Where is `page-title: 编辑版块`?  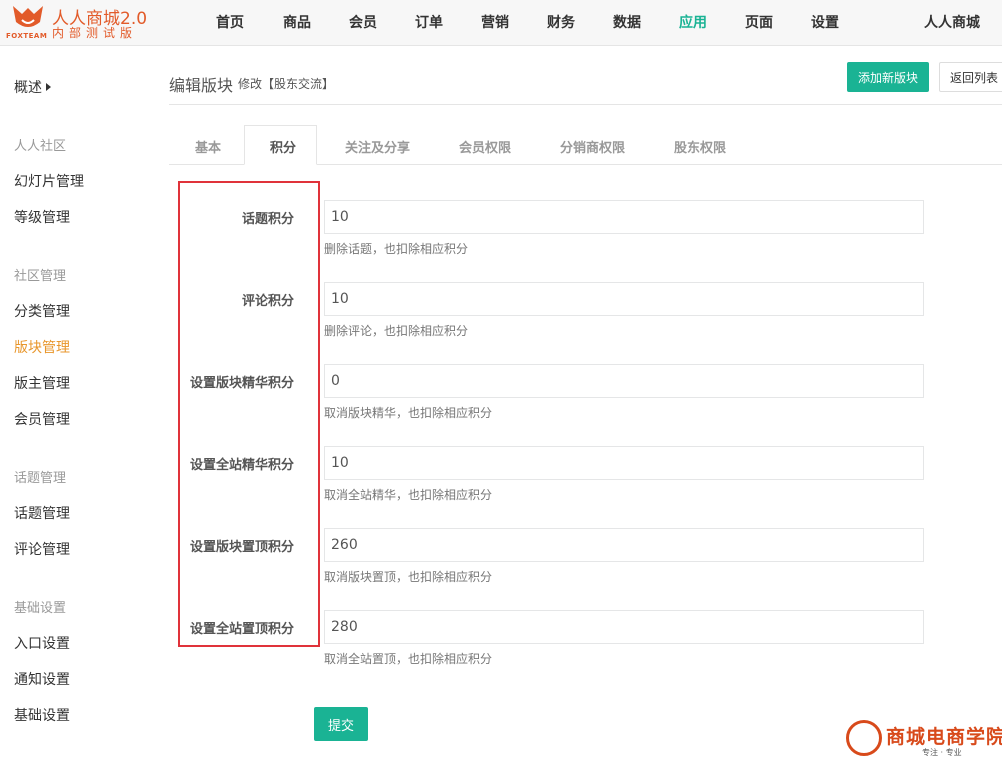
page-title: 编辑版块 is located at coordinates (201, 85).